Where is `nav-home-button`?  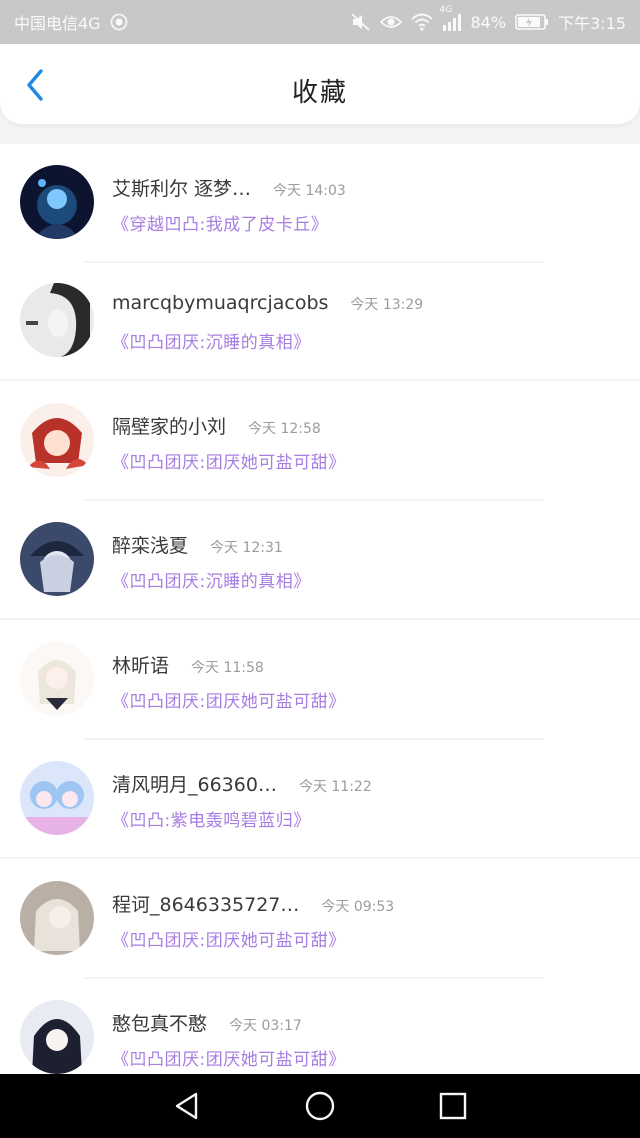 nav-home-button is located at coordinates (320, 1106).